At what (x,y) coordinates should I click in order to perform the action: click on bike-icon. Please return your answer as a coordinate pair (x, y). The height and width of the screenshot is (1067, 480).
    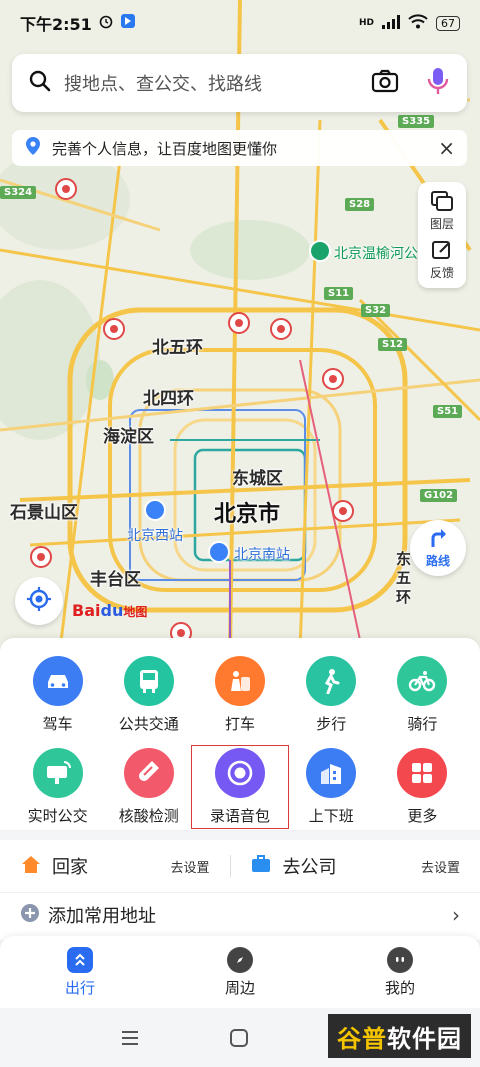
    Looking at the image, I should click on (422, 681).